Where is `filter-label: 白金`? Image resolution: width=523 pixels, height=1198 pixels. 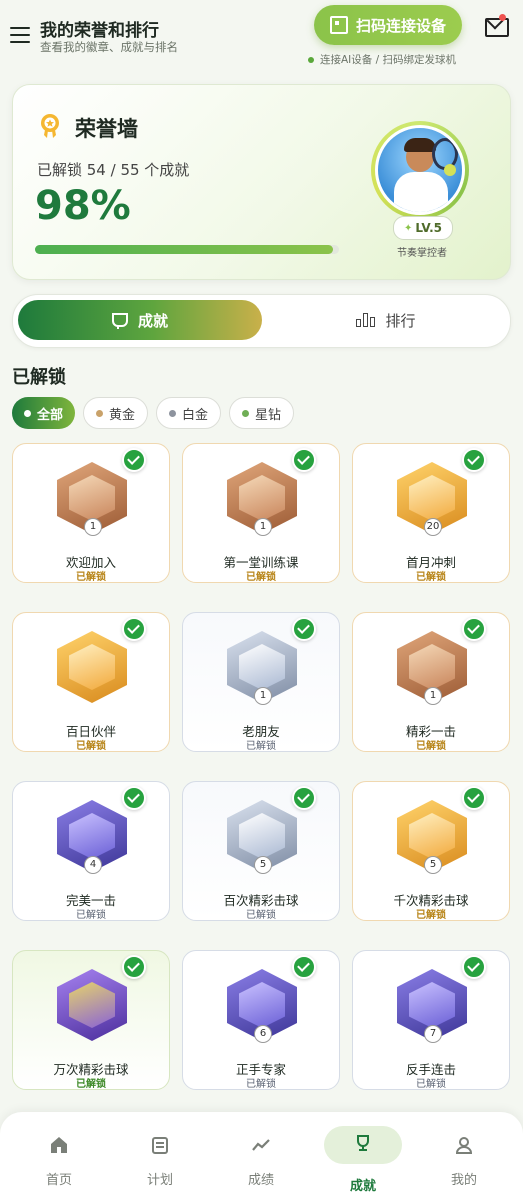
filter-label: 白金 is located at coordinates (195, 415).